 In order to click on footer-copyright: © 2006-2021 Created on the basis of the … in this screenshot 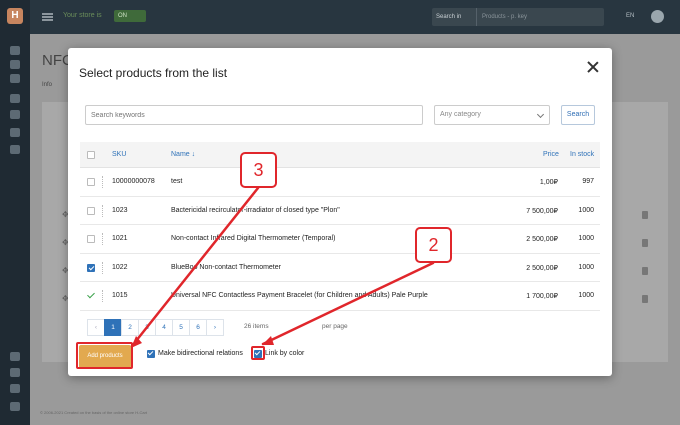, I will do `click(94, 412)`.